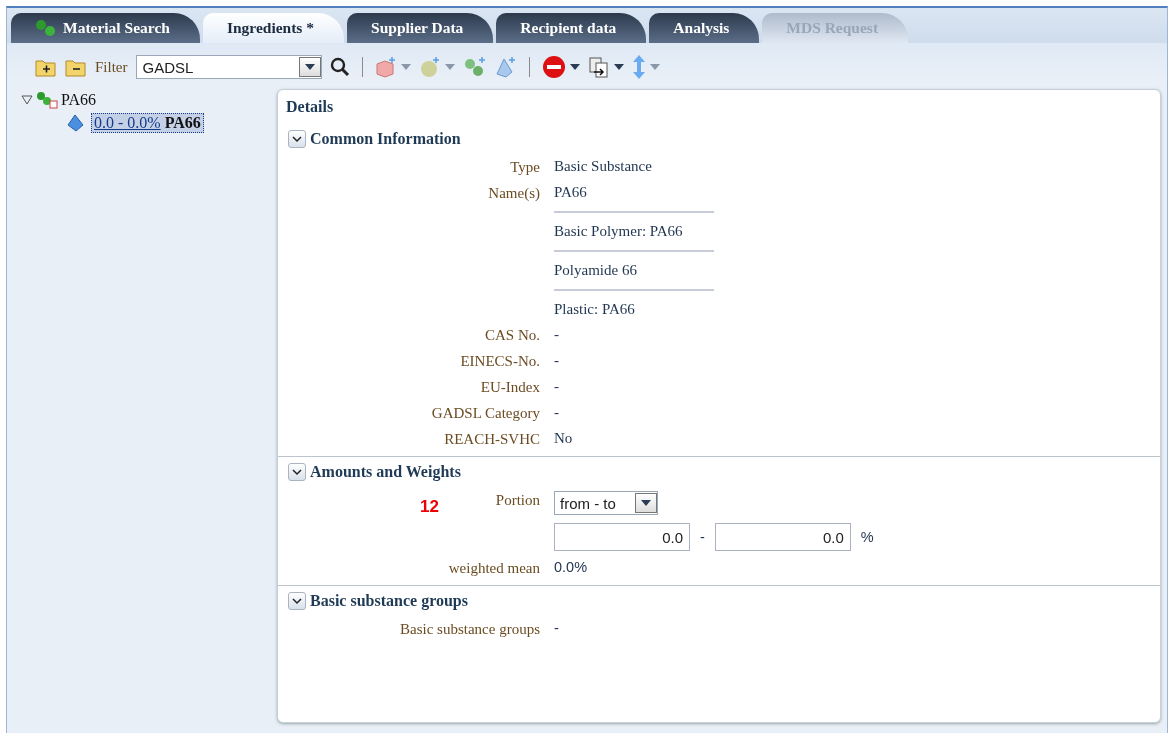  What do you see at coordinates (517, 500) in the screenshot?
I see `field-label: Portion` at bounding box center [517, 500].